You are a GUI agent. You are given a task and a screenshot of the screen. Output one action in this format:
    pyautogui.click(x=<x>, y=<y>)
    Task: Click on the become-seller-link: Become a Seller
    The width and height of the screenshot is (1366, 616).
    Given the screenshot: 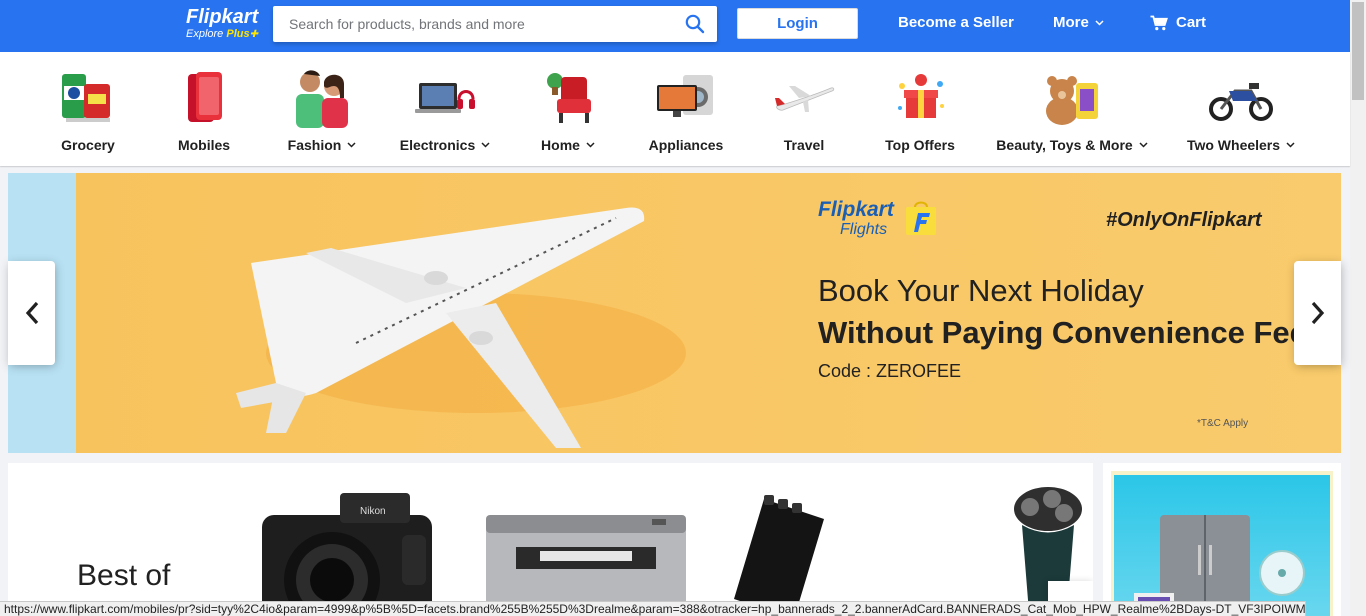 What is the action you would take?
    pyautogui.click(x=956, y=22)
    